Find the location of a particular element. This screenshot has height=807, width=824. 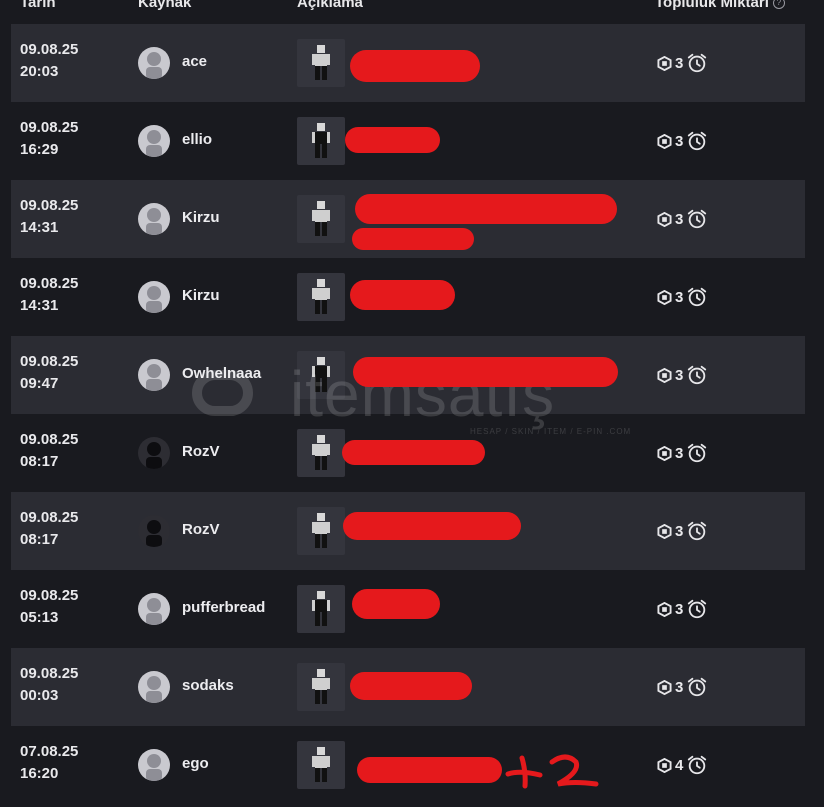

row-username: sodaks is located at coordinates (208, 685).